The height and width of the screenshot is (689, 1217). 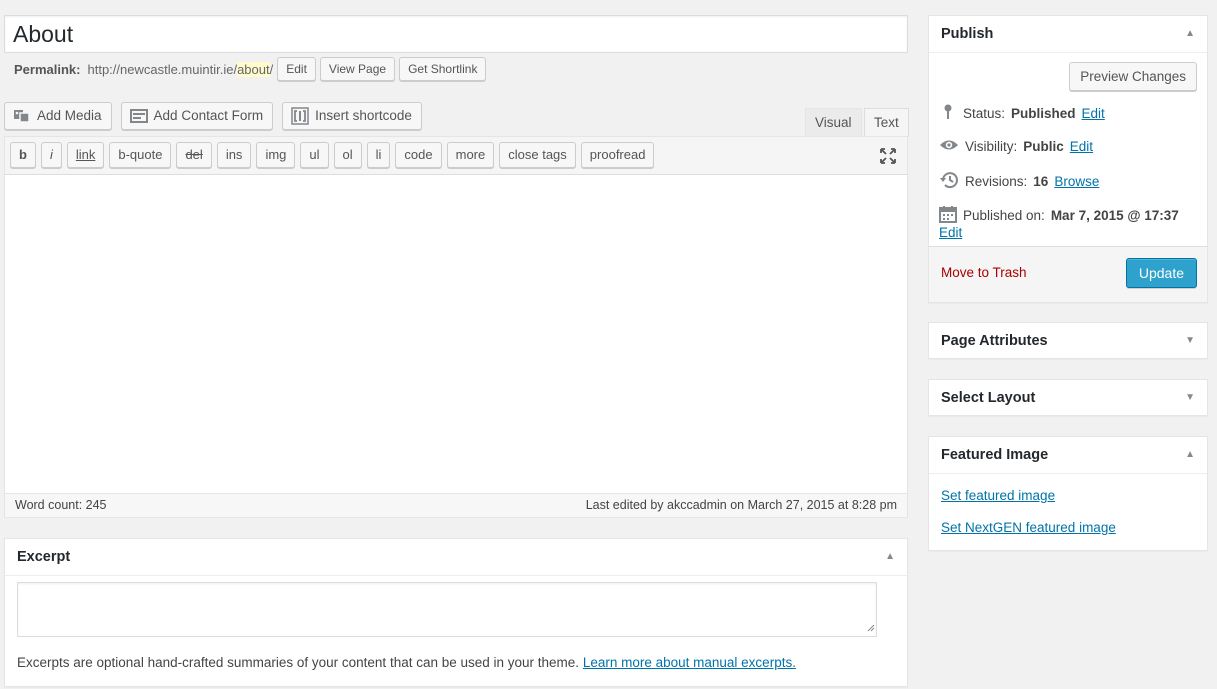 What do you see at coordinates (996, 181) in the screenshot?
I see `revisions-label: Revisions:` at bounding box center [996, 181].